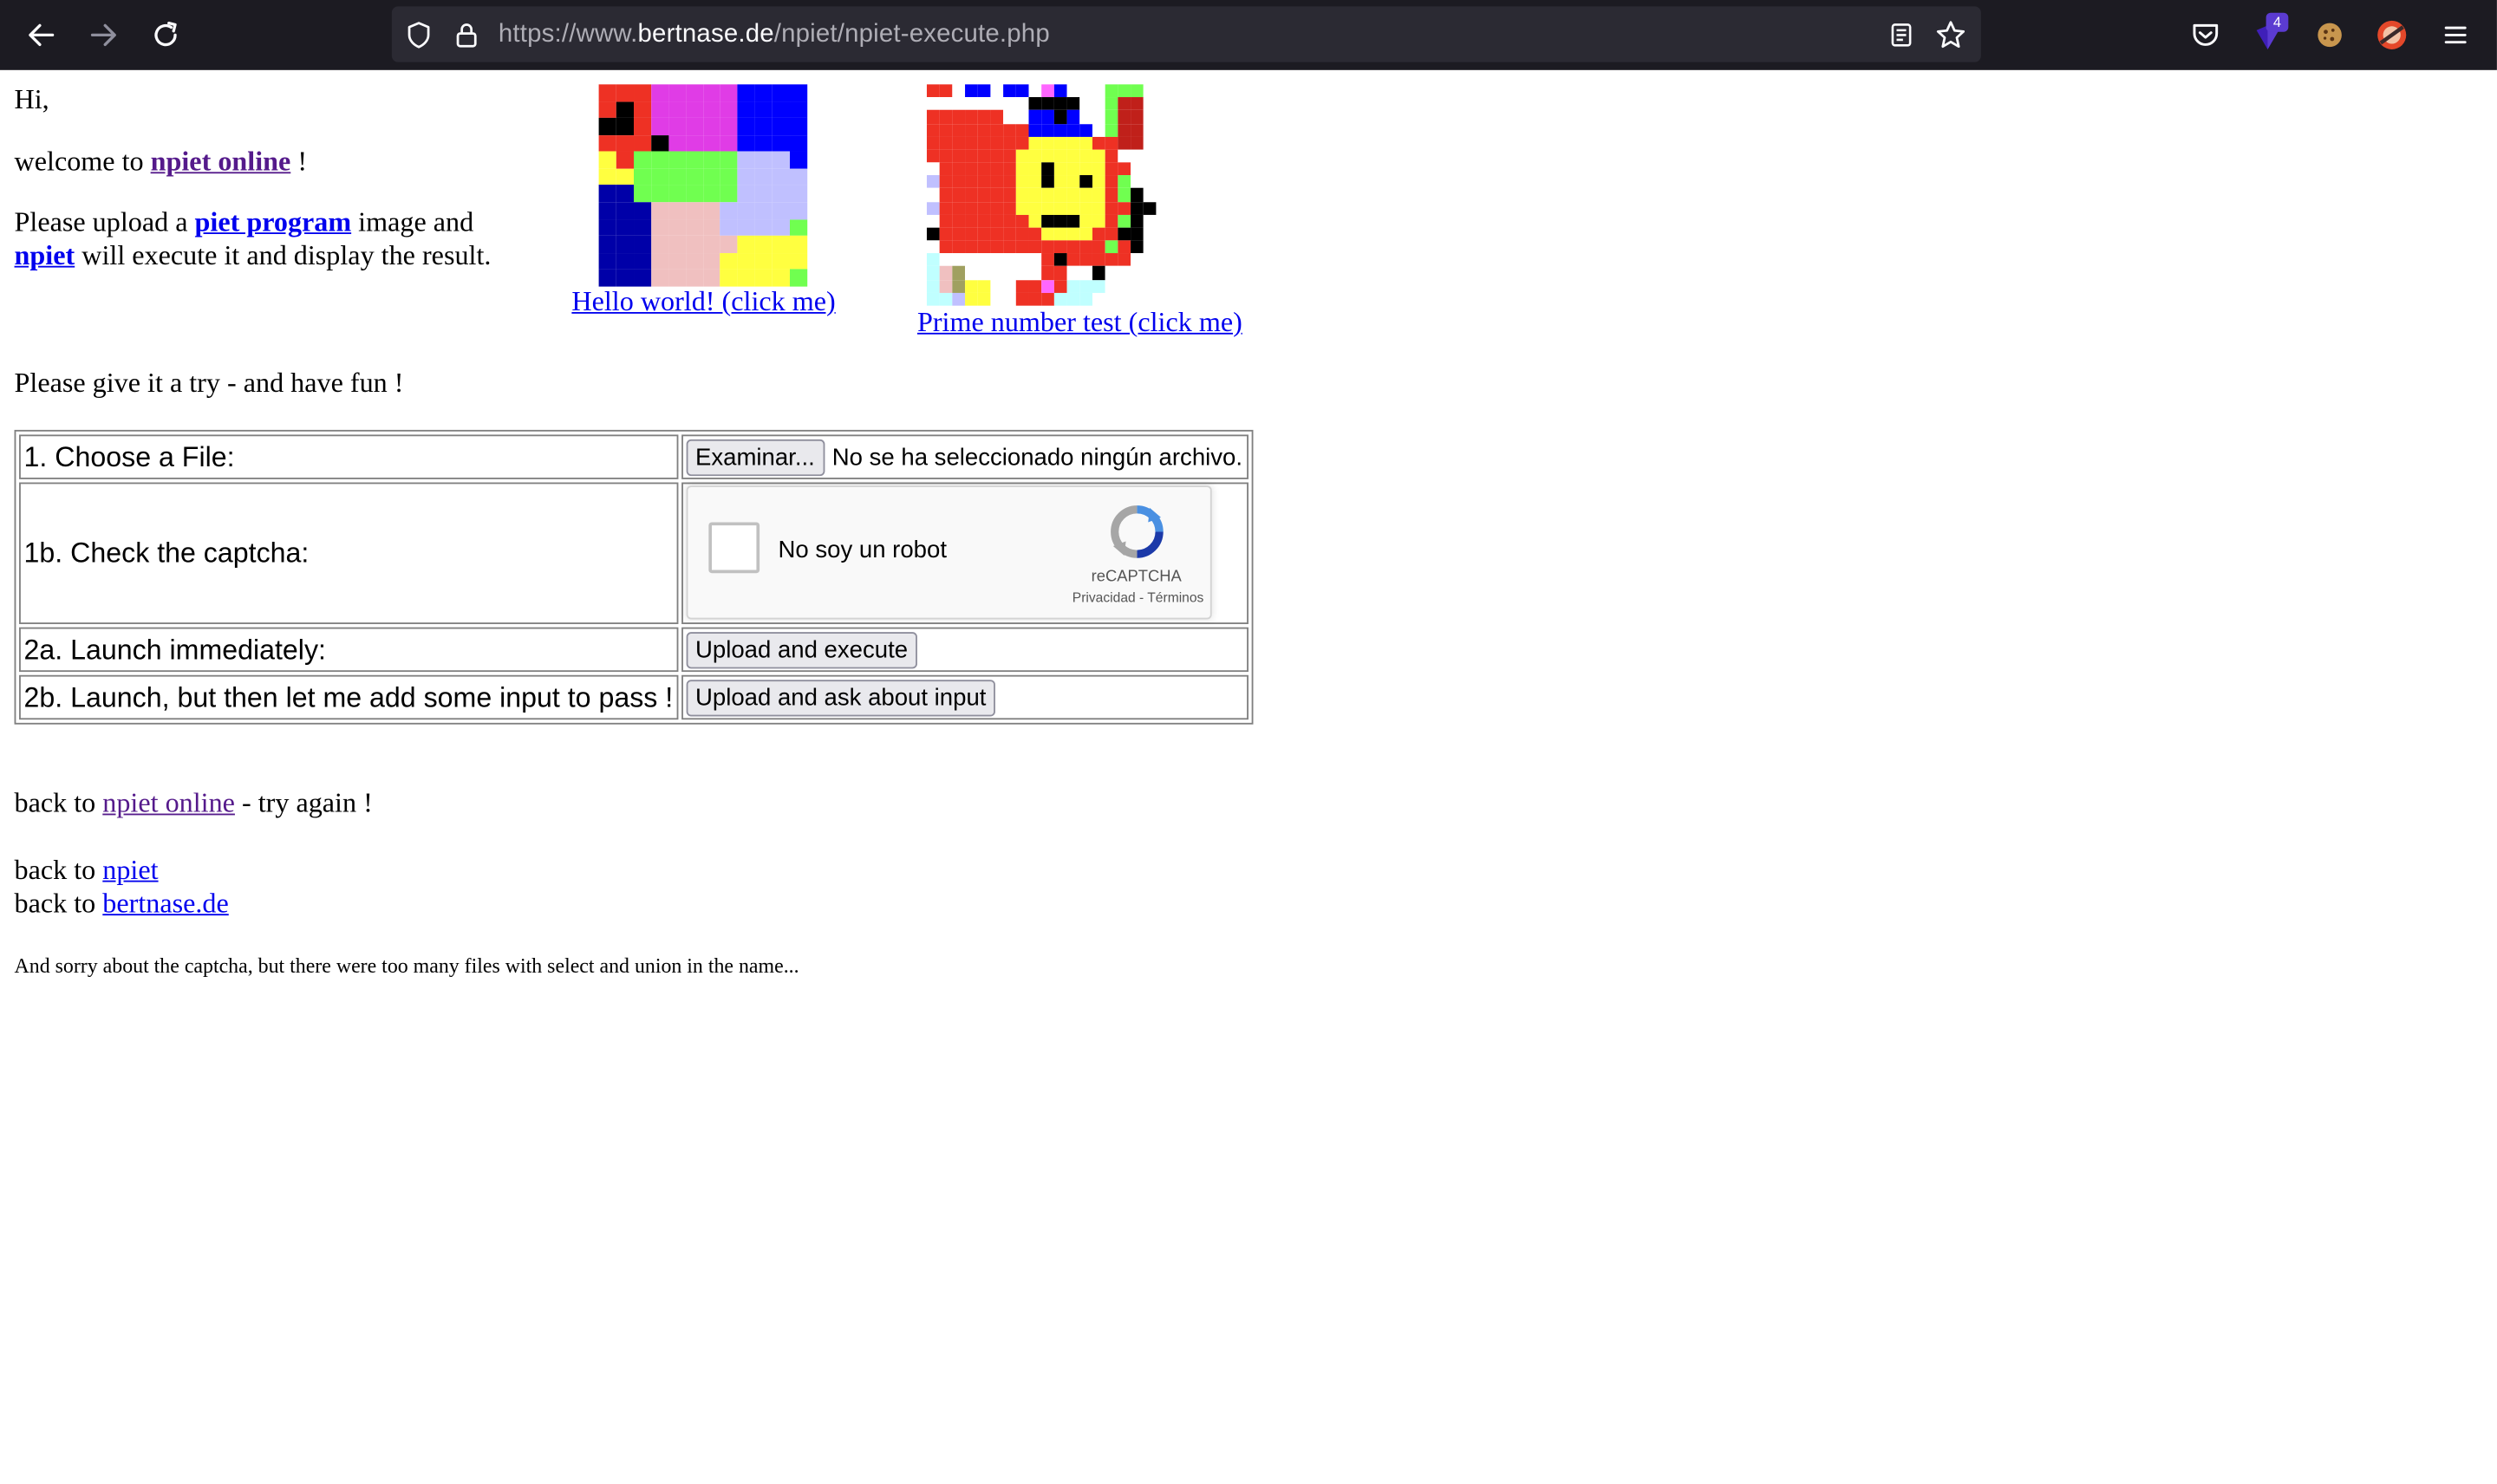 The height and width of the screenshot is (1484, 2497). Describe the element at coordinates (82, 161) in the screenshot. I see `welcome-prefix: welcome to` at that location.